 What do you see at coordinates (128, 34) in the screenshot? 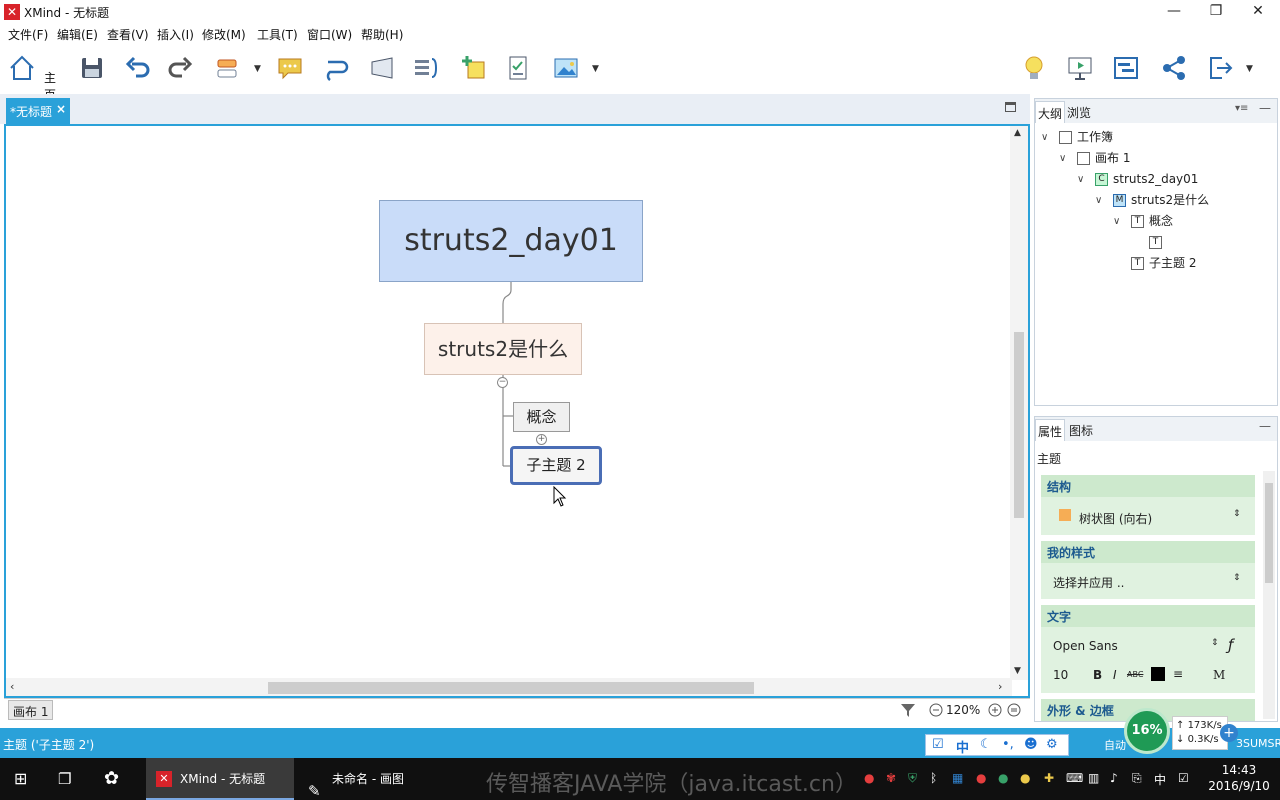
I see `menu-view: 查看(V)` at bounding box center [128, 34].